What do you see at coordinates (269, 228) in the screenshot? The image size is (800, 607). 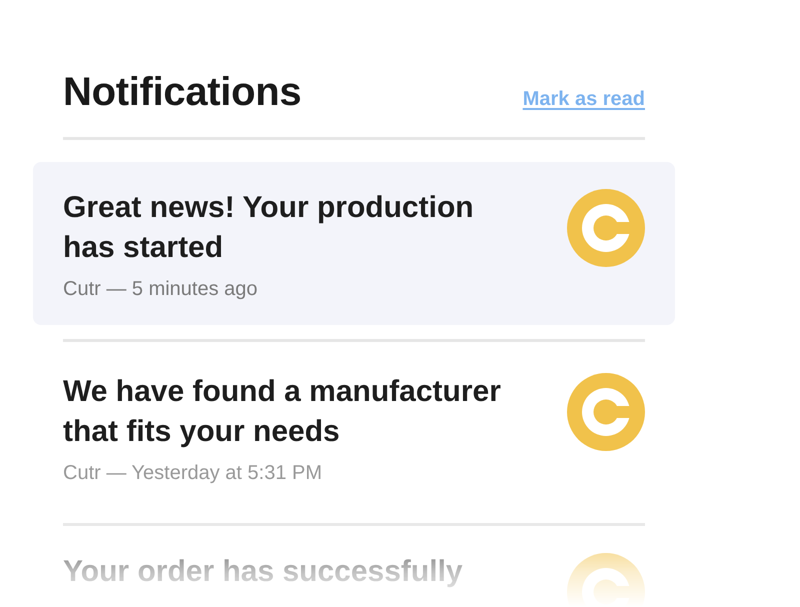 I see `notification-title: Great news! Your production has started` at bounding box center [269, 228].